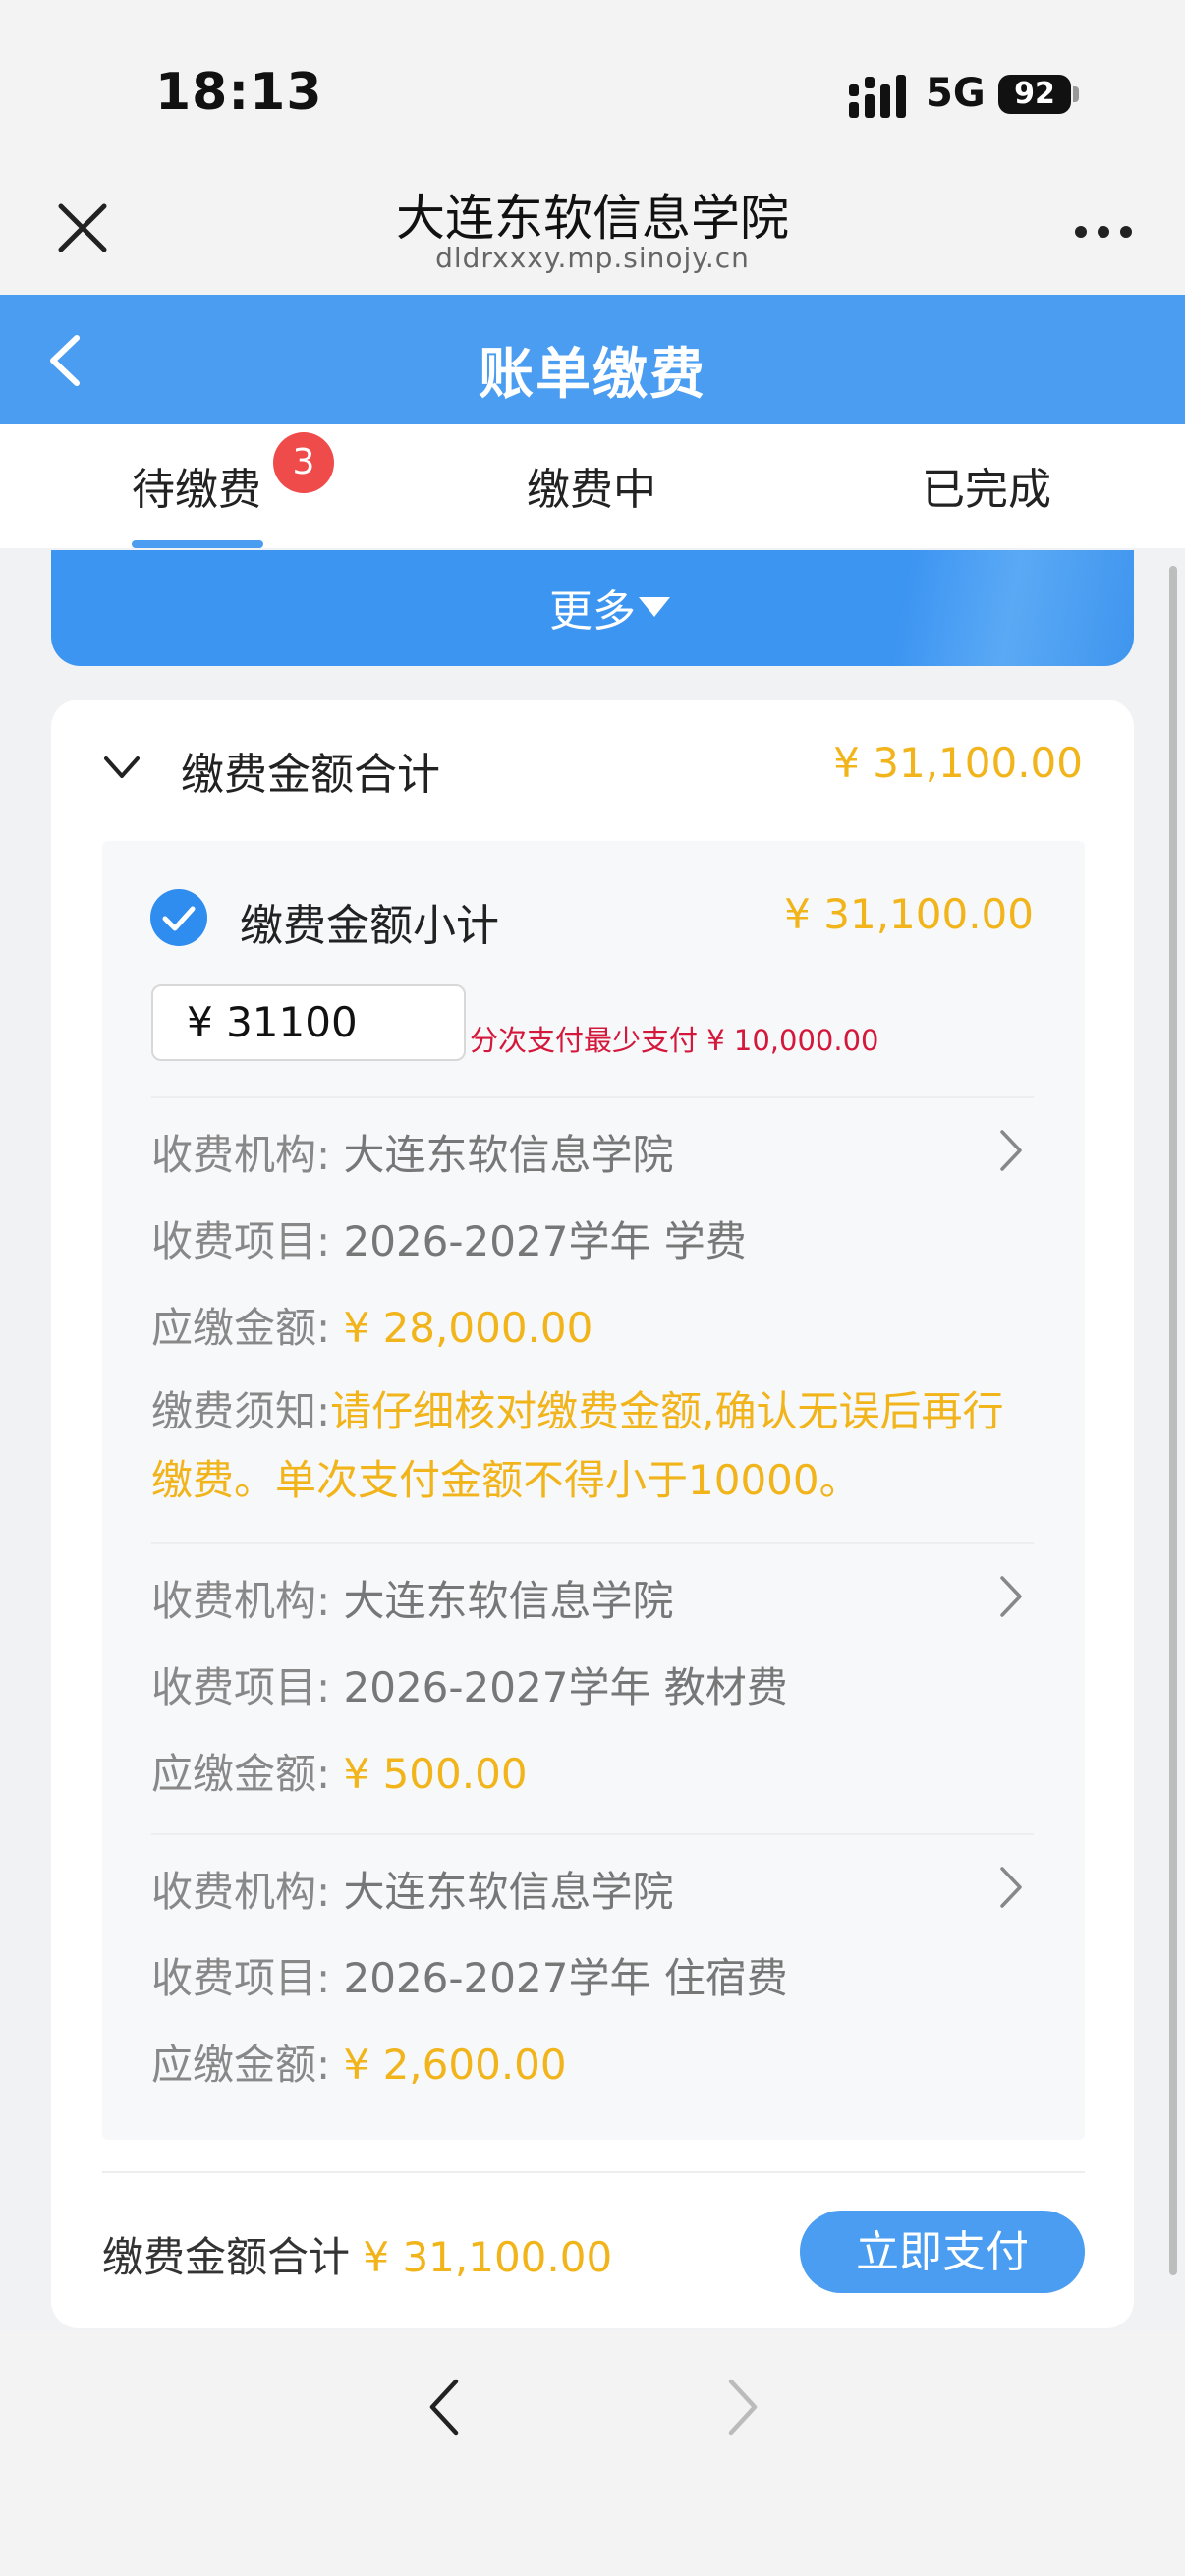 This screenshot has width=1185, height=2576. What do you see at coordinates (1173, 1420) in the screenshot?
I see `scrollbar` at bounding box center [1173, 1420].